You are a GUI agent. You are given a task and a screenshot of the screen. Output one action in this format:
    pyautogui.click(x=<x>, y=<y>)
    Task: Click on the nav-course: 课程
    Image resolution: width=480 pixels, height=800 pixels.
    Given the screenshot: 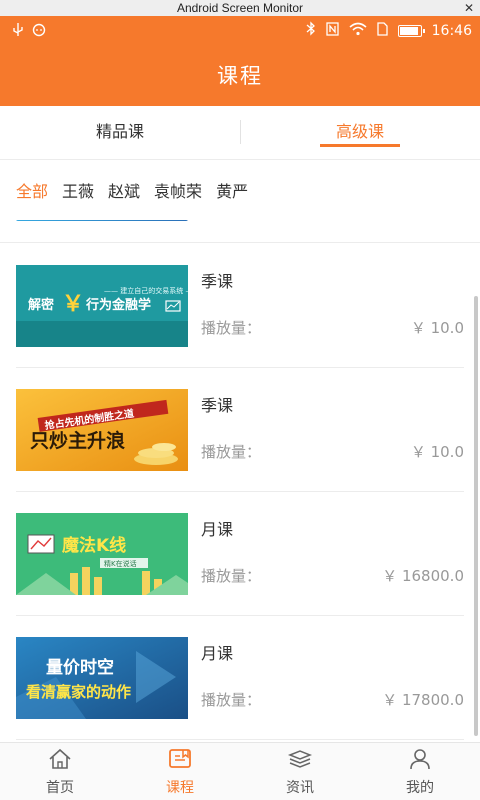 What is the action you would take?
    pyautogui.click(x=180, y=771)
    